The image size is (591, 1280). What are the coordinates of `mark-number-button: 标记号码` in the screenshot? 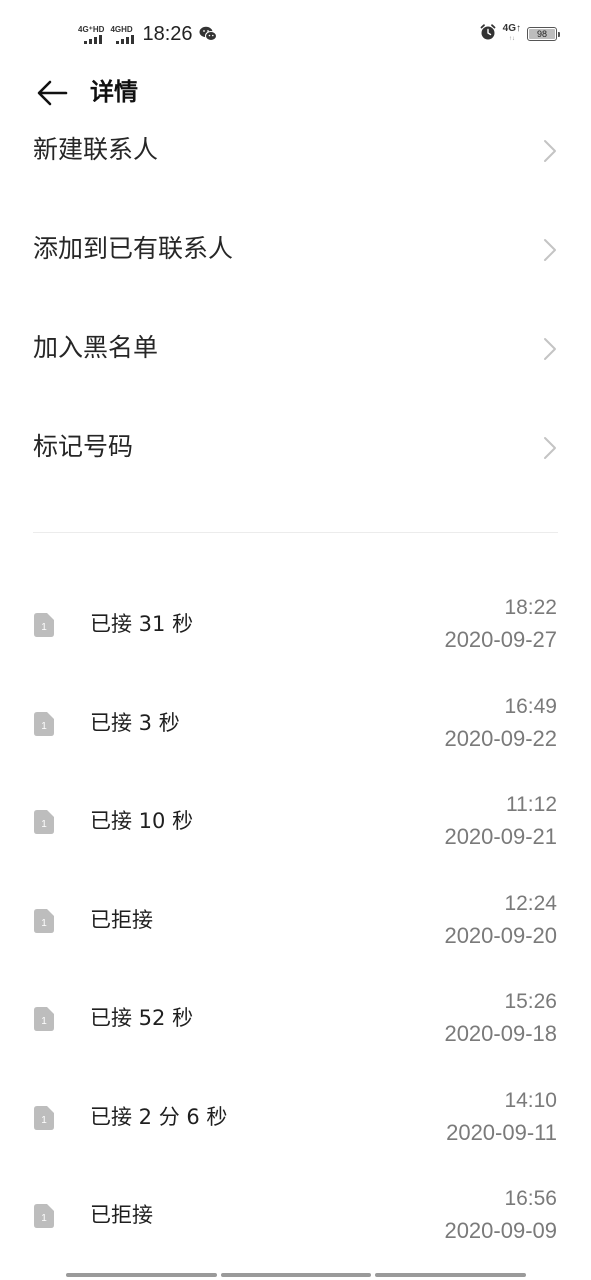 It's located at (295, 447).